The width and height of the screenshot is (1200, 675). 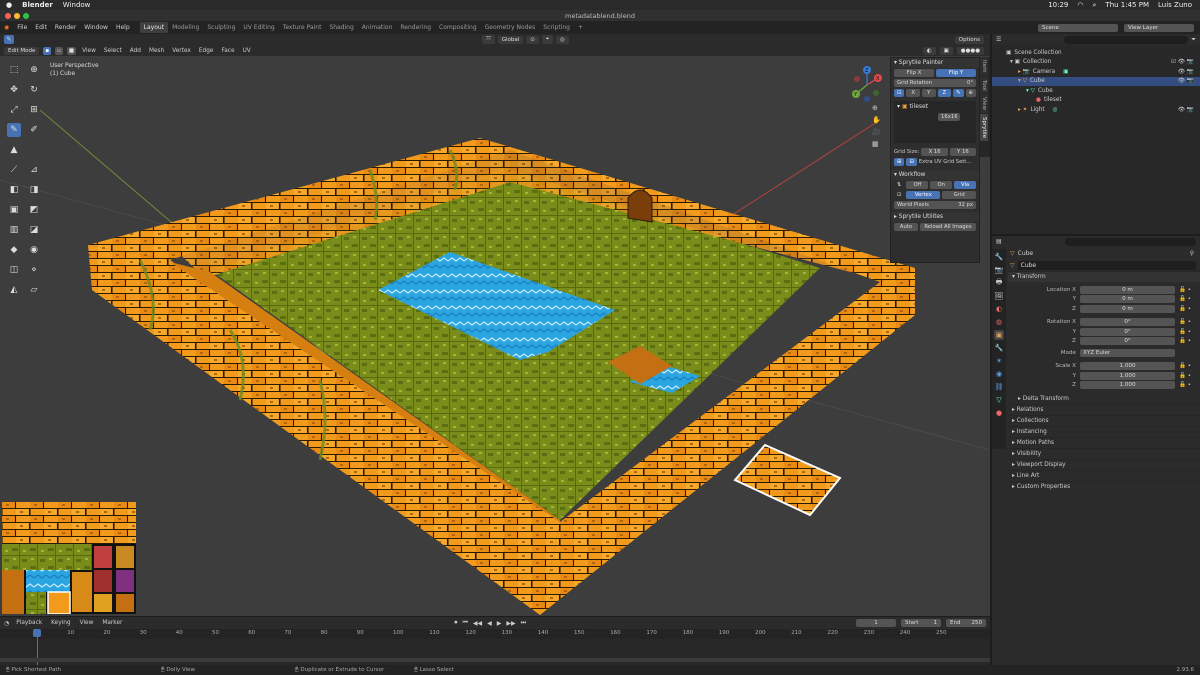 What do you see at coordinates (154, 27) in the screenshot?
I see `tab-layout: Layout` at bounding box center [154, 27].